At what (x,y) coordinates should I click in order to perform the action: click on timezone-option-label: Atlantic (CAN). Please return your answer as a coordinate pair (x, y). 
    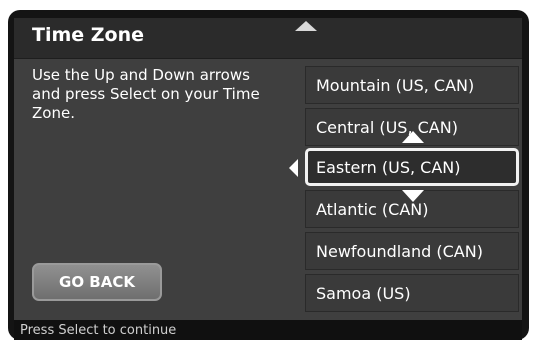
    Looking at the image, I should click on (372, 209).